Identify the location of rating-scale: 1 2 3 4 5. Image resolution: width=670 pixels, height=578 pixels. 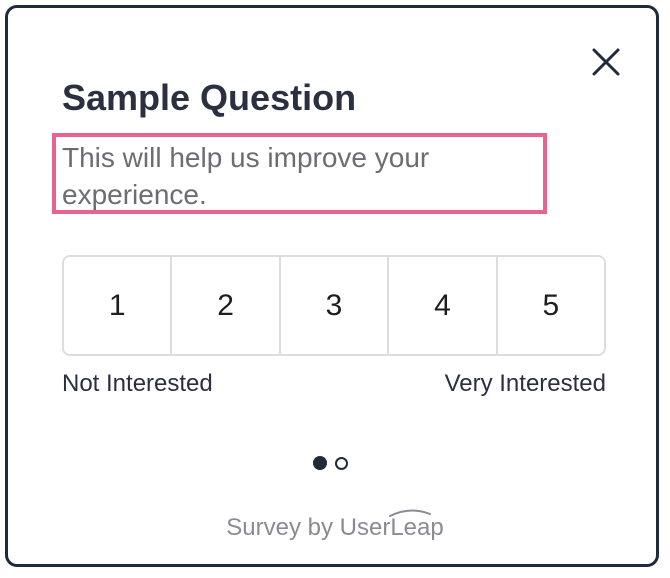
(334, 305).